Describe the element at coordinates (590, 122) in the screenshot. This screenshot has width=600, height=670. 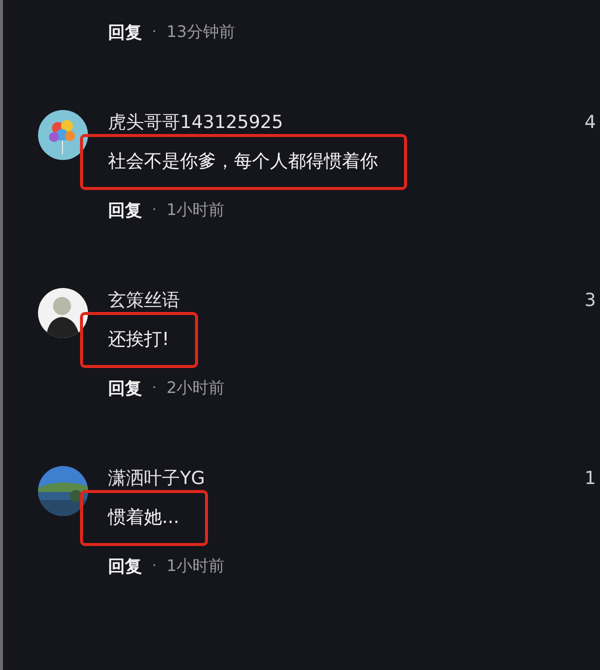
I see `like-count: 4` at that location.